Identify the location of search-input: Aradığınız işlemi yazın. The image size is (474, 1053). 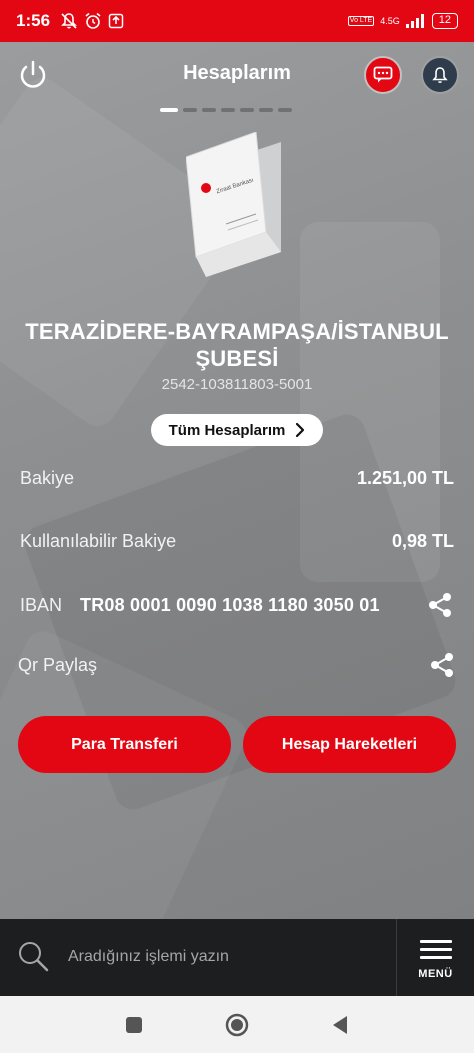
(148, 957).